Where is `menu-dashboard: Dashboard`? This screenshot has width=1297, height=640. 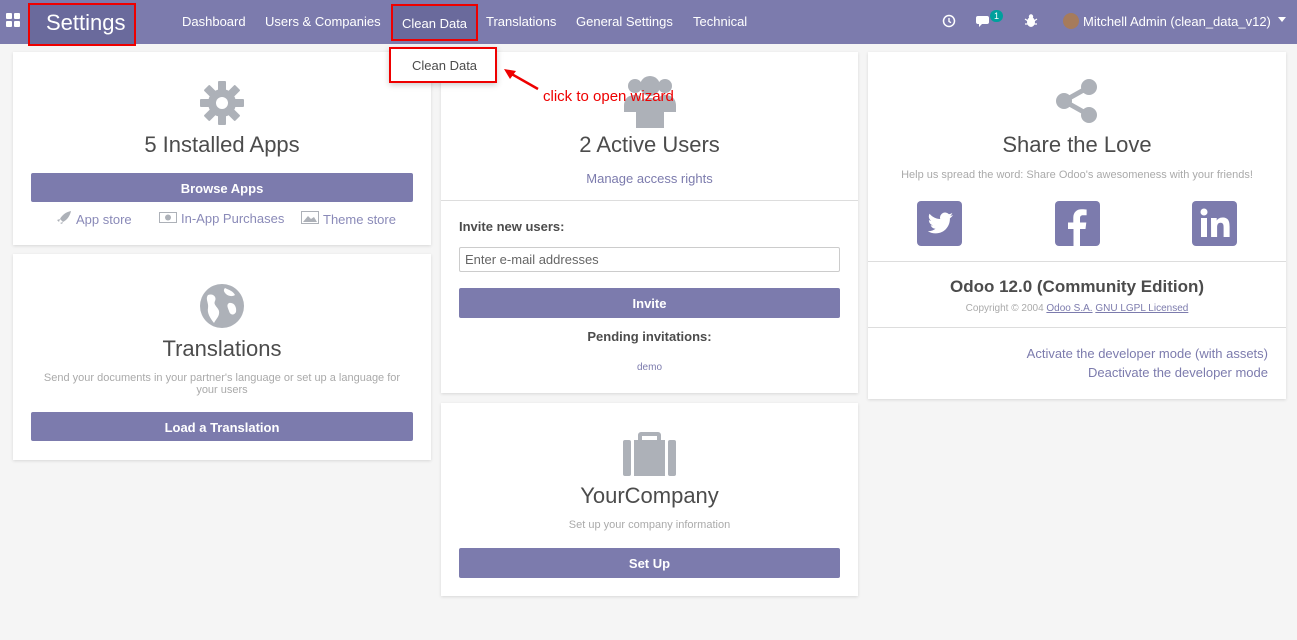
menu-dashboard: Dashboard is located at coordinates (214, 21).